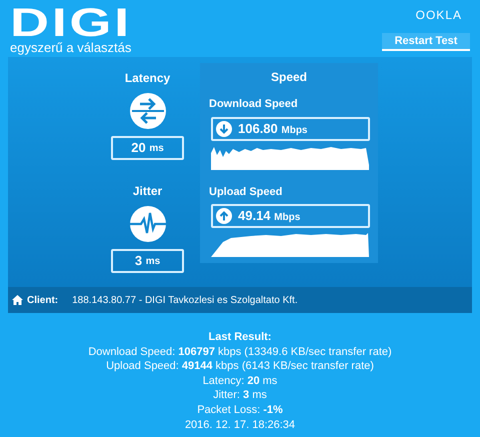  I want to click on result-line: Jitter: 3 ms, so click(240, 395).